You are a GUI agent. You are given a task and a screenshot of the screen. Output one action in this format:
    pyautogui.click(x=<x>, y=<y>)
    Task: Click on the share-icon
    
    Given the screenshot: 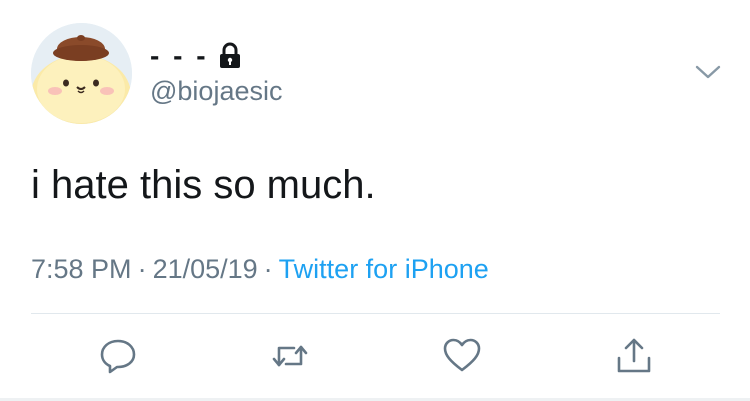 What is the action you would take?
    pyautogui.click(x=634, y=355)
    